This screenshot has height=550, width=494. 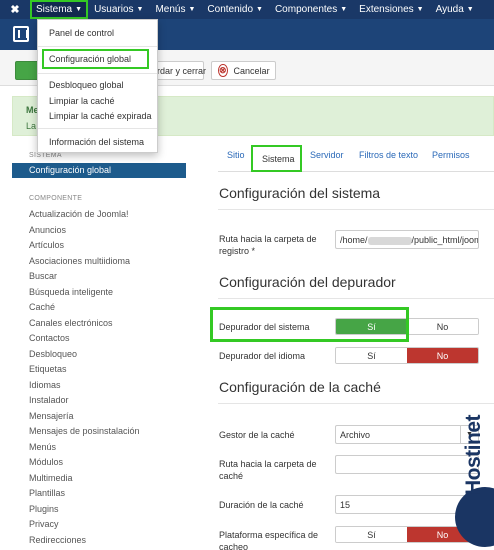 What do you see at coordinates (451, 155) in the screenshot?
I see `tab-permisos: Permisos` at bounding box center [451, 155].